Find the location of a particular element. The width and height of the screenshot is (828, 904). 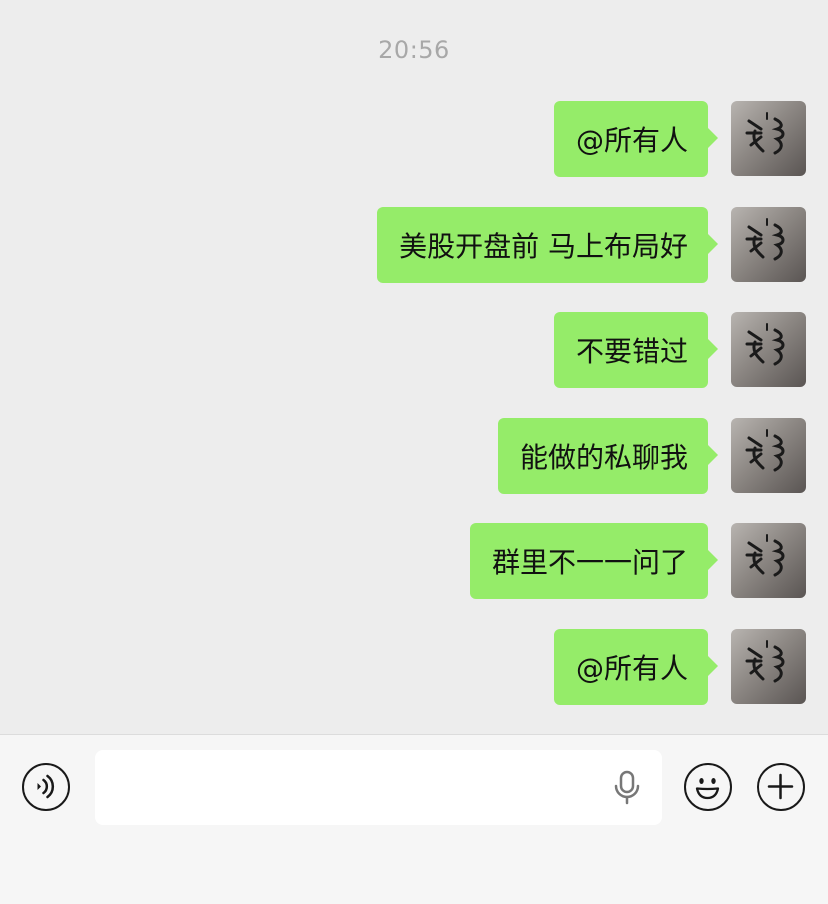

emoji-icon is located at coordinates (707, 789).